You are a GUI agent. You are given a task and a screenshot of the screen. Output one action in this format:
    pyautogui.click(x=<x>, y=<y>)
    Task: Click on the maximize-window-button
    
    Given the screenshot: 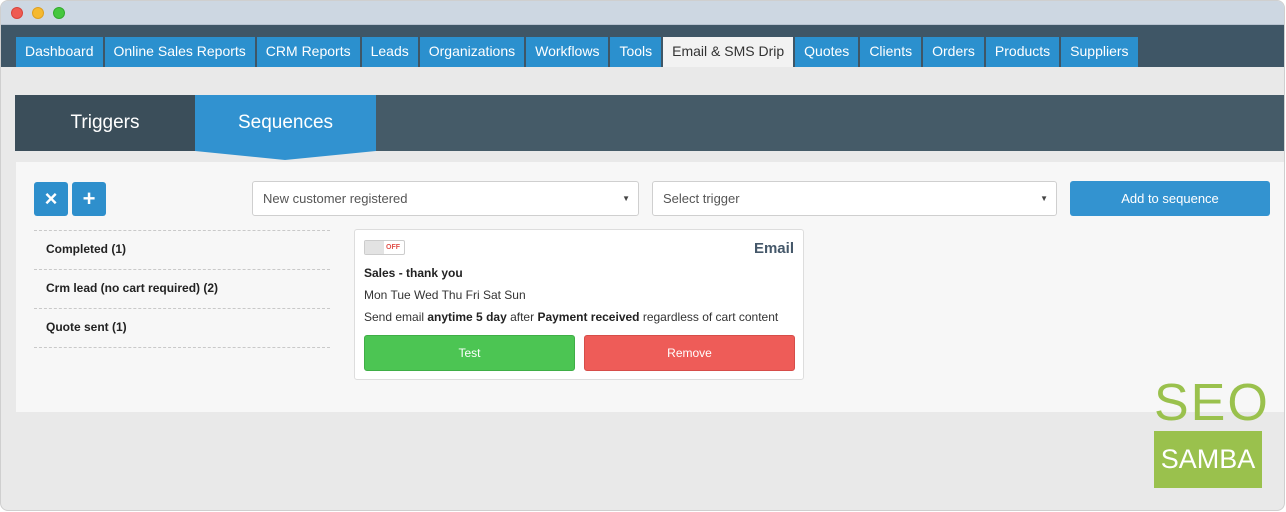 What is the action you would take?
    pyautogui.click(x=59, y=13)
    